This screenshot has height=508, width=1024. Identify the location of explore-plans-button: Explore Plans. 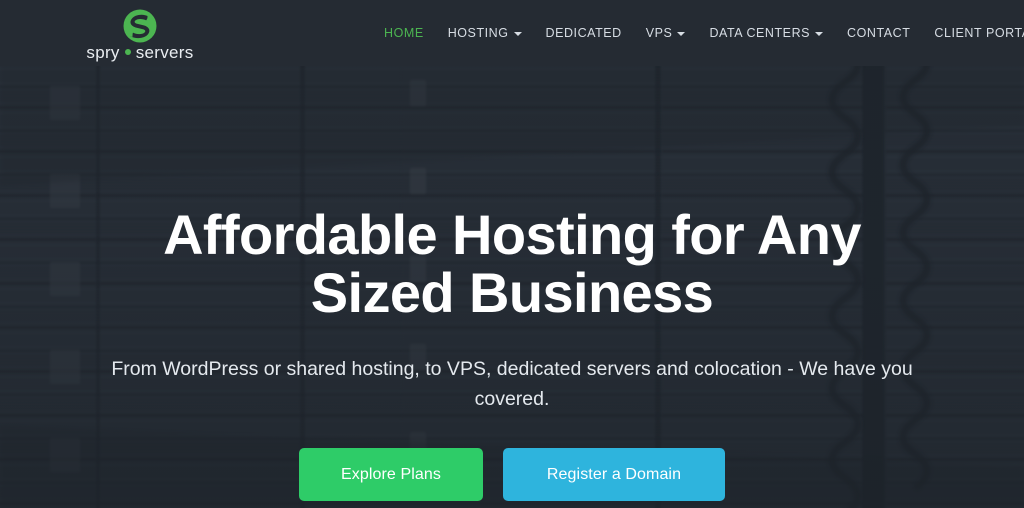
(391, 474).